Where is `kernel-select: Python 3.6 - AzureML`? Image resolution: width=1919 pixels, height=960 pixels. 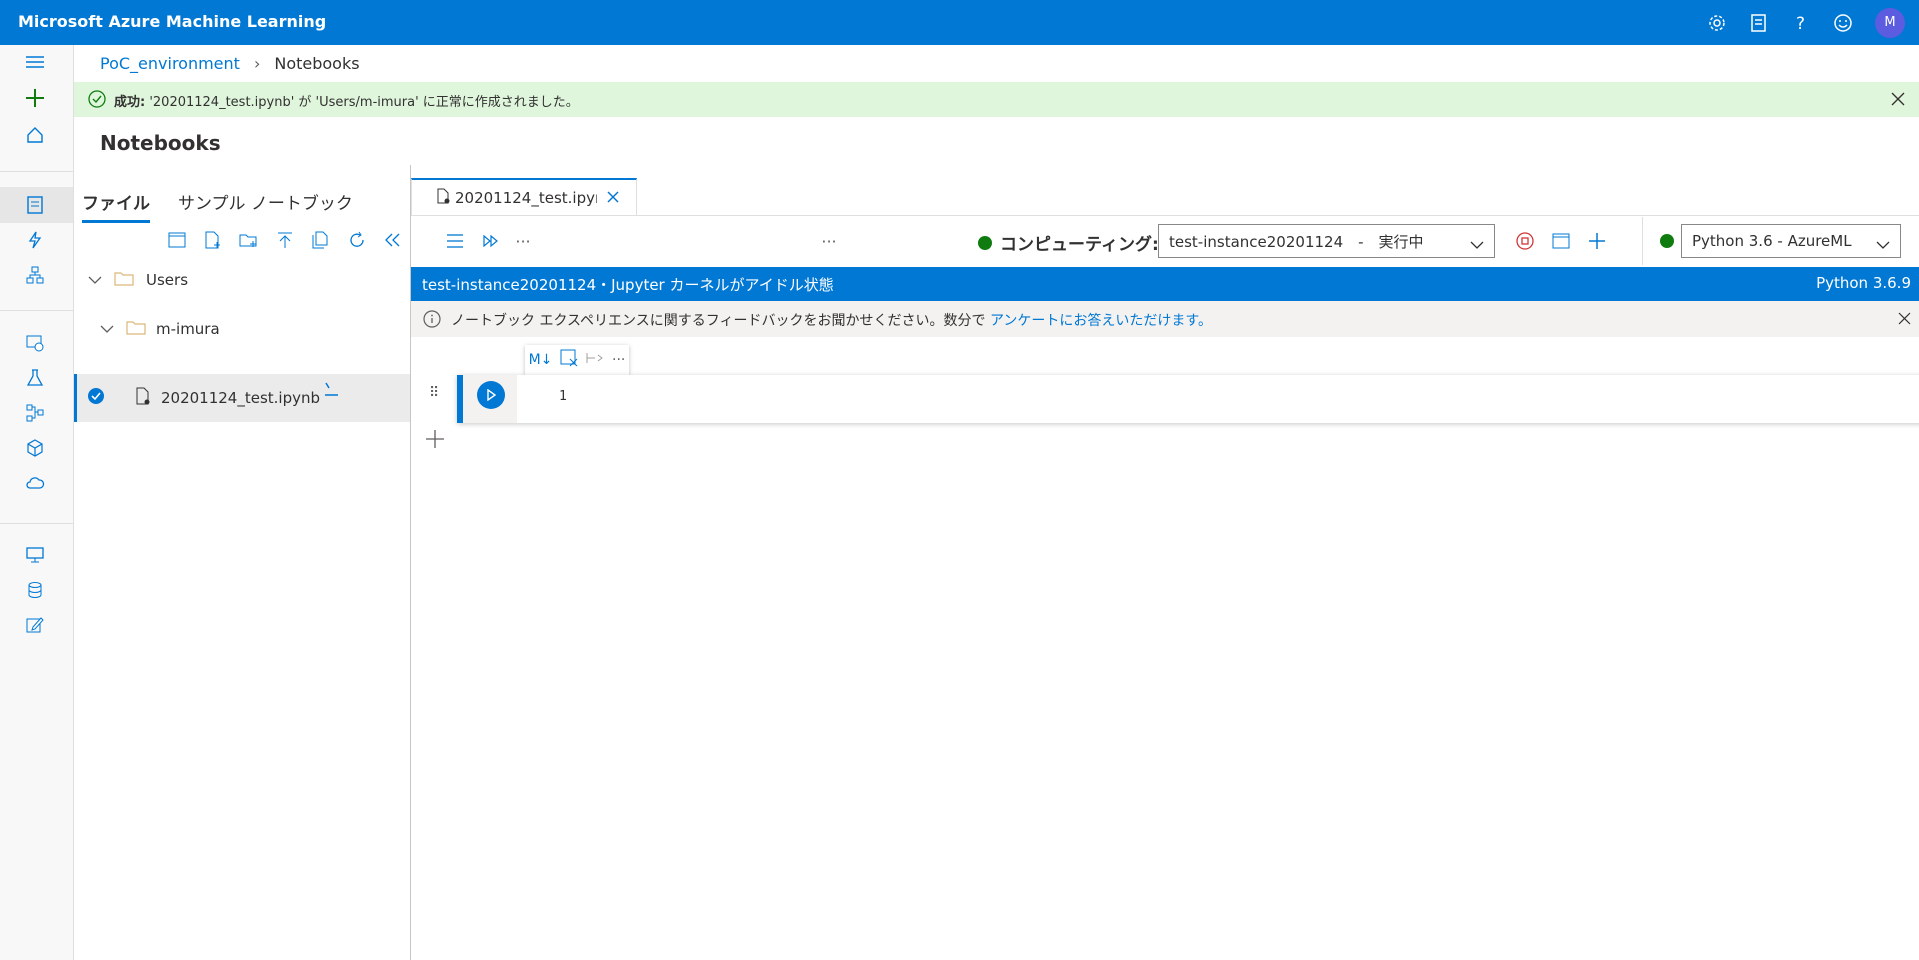
kernel-select: Python 3.6 - AzureML is located at coordinates (1791, 241).